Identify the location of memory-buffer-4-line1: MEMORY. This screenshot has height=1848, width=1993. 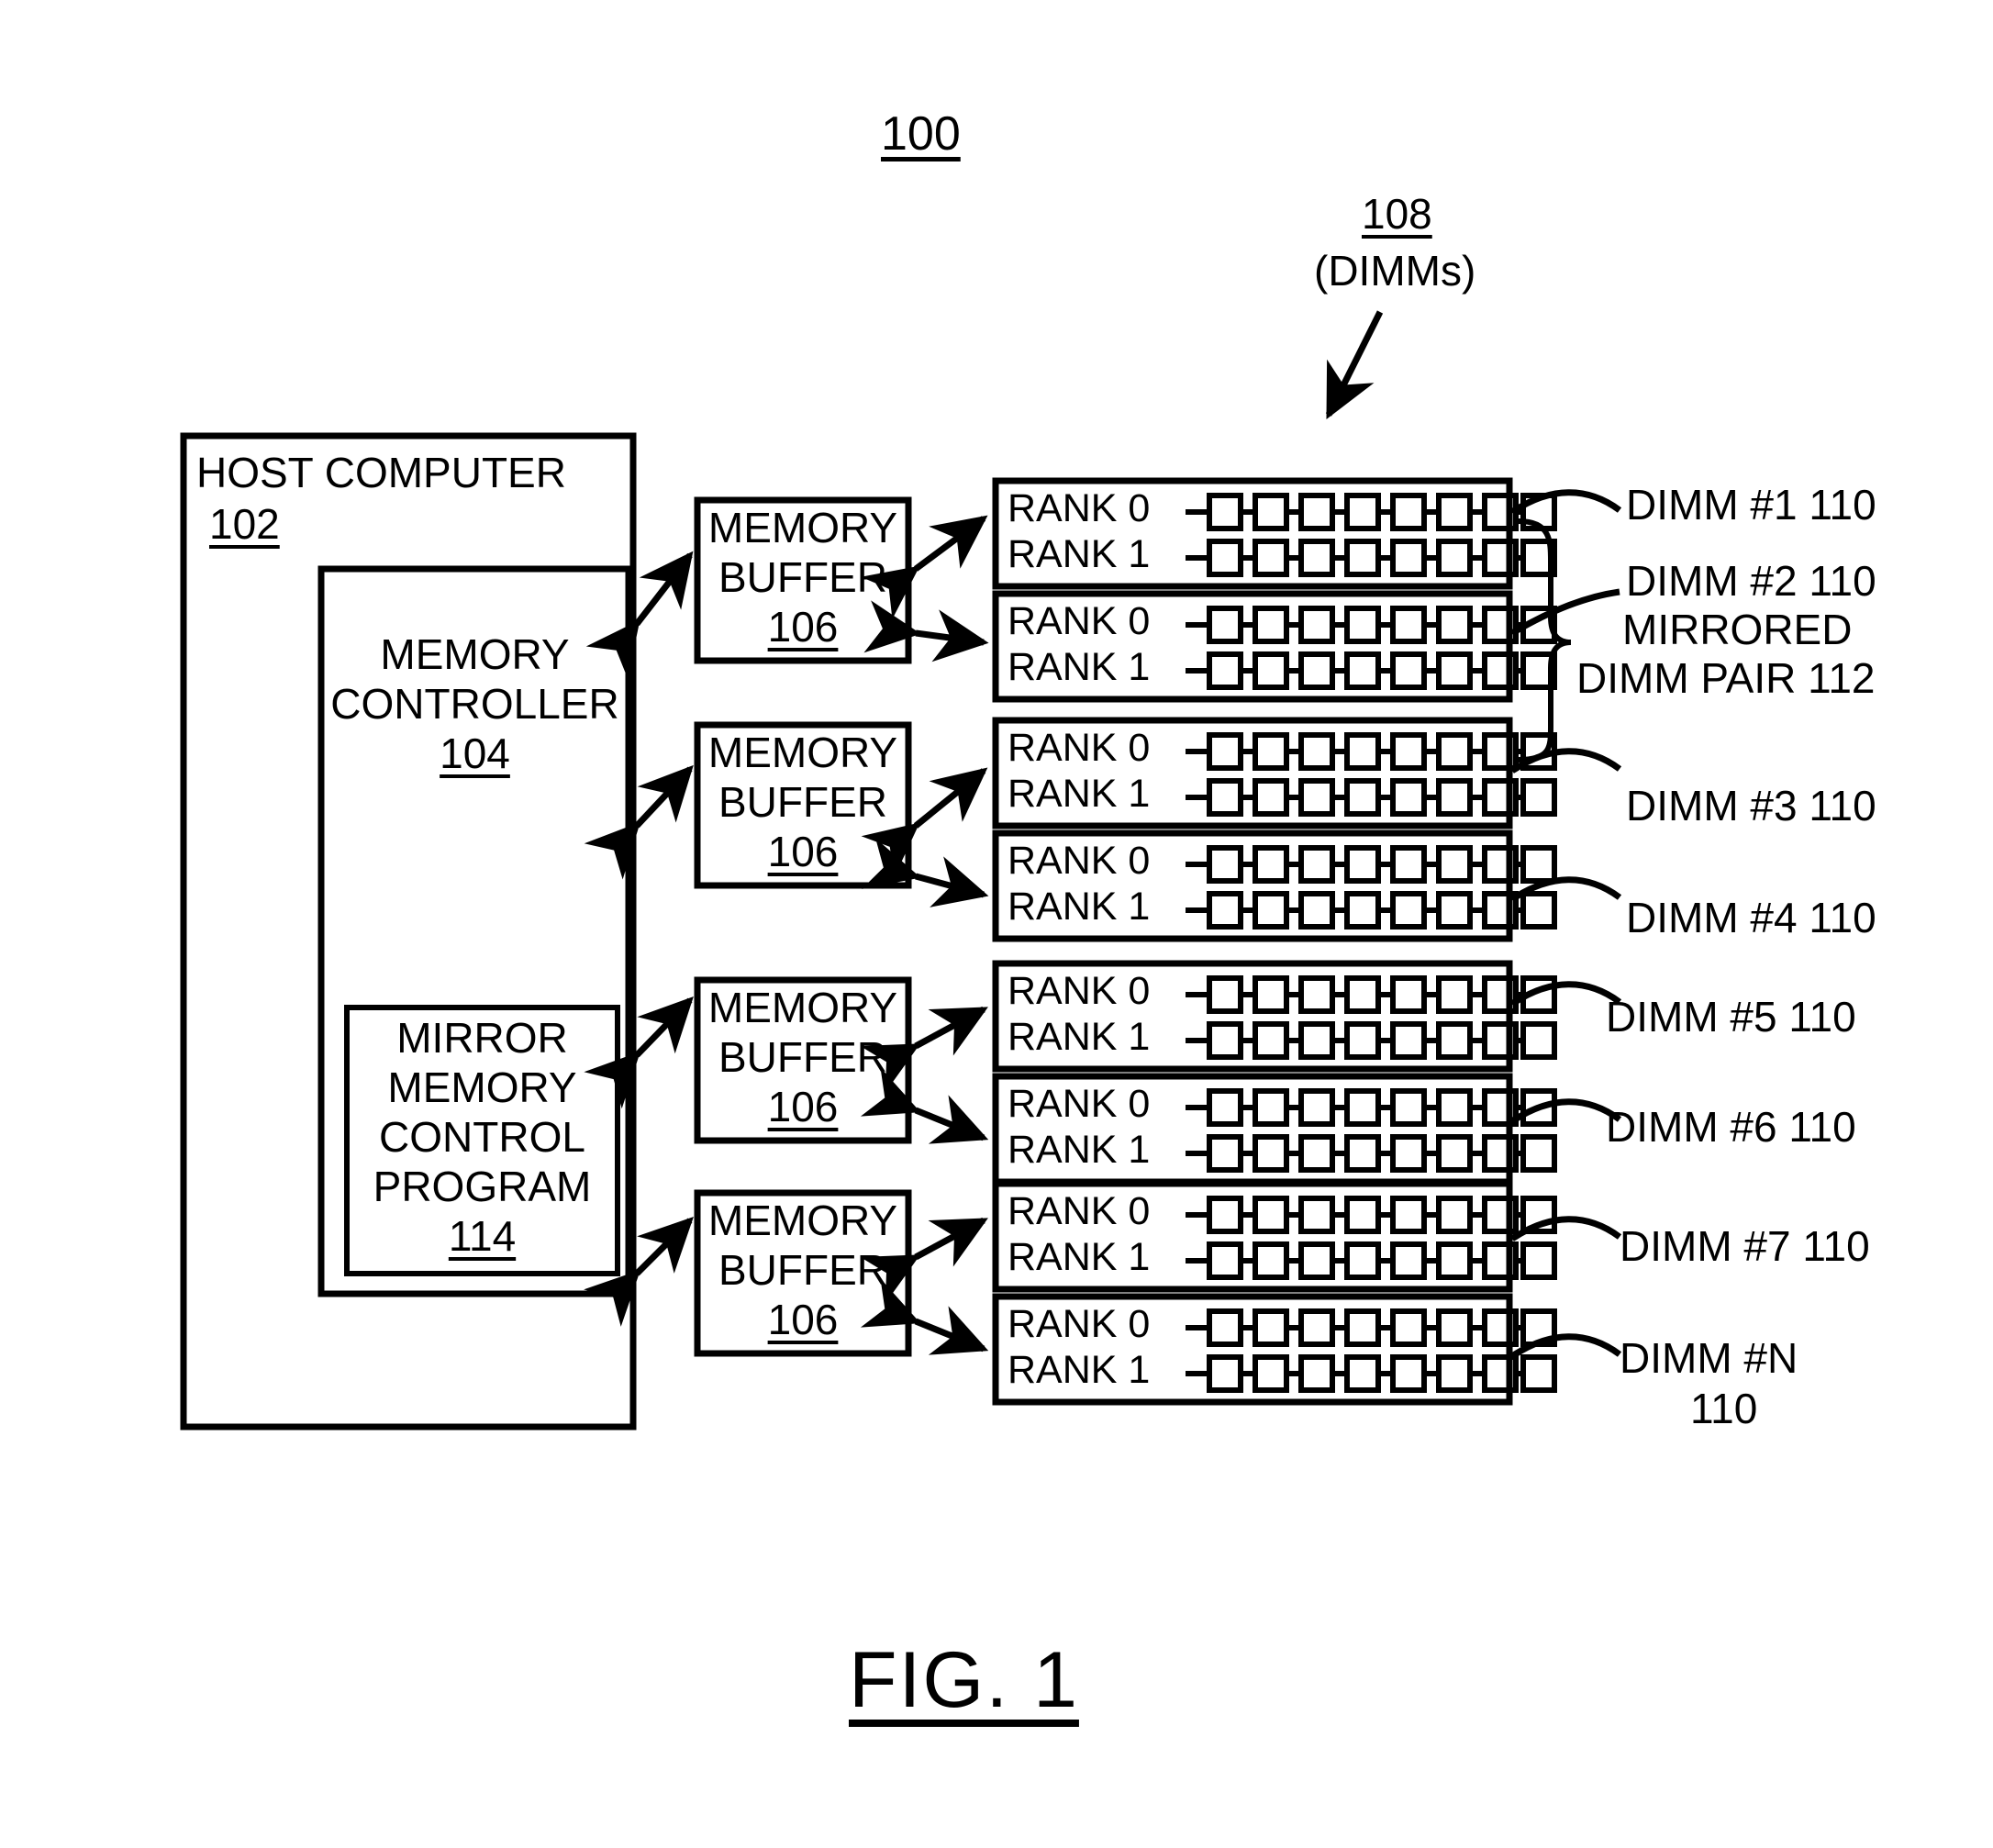
(802, 1220).